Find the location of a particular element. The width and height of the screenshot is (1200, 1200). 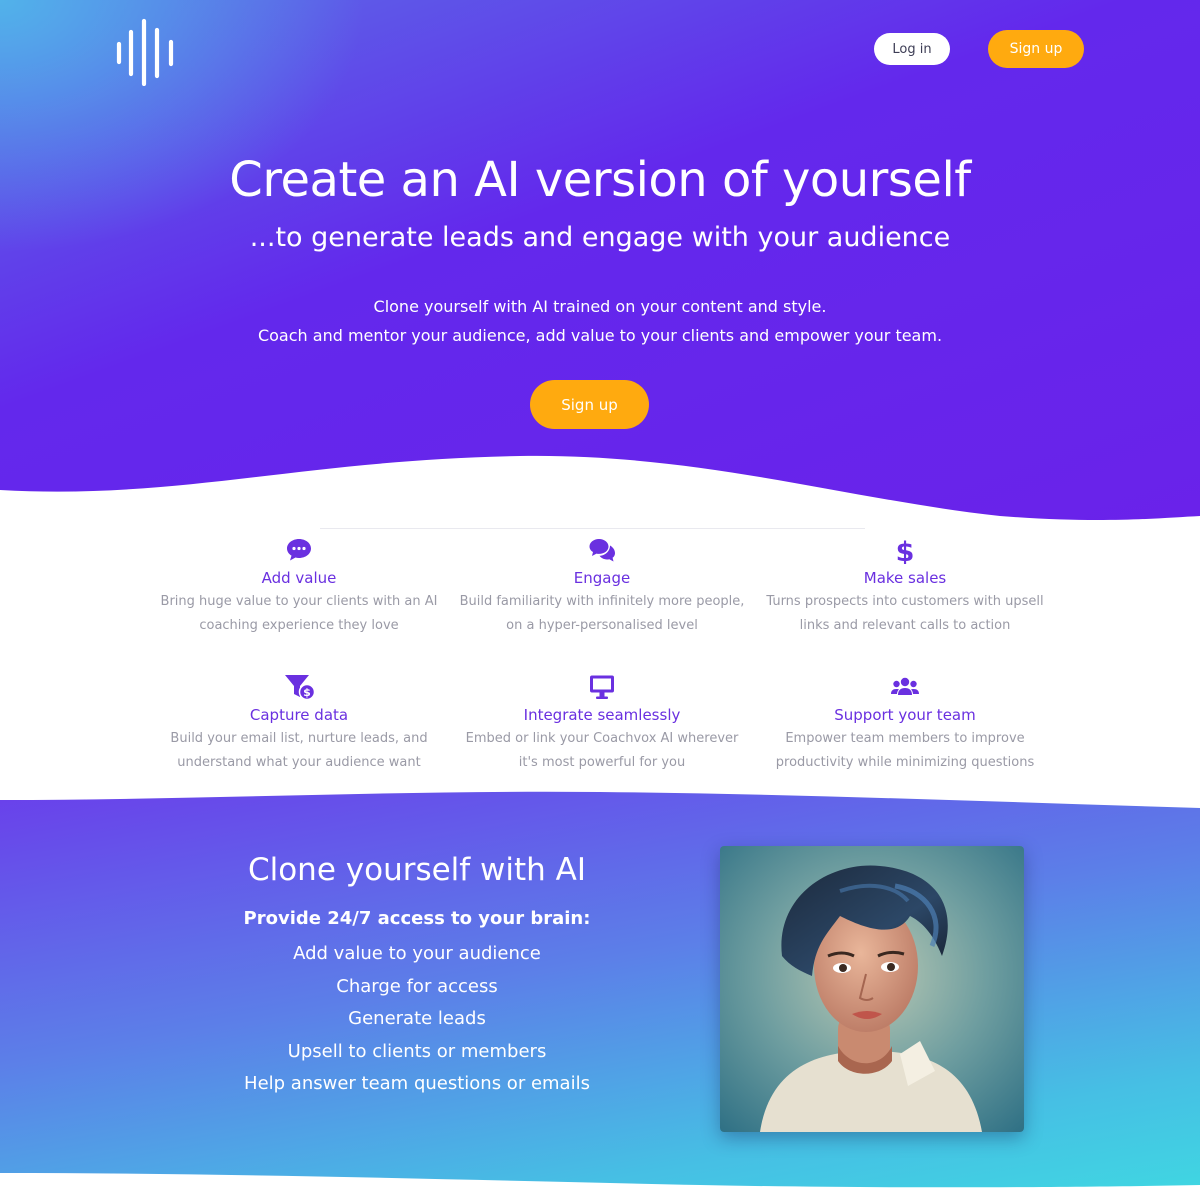

clone-wave-bottom is located at coordinates (600, 1186).